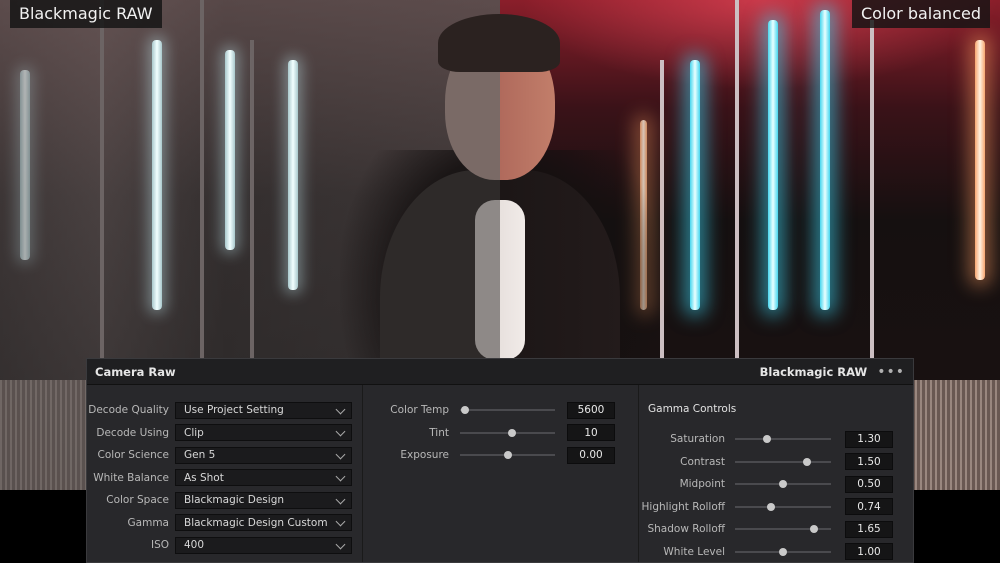  Describe the element at coordinates (591, 432) in the screenshot. I see `tint-value: 10` at that location.